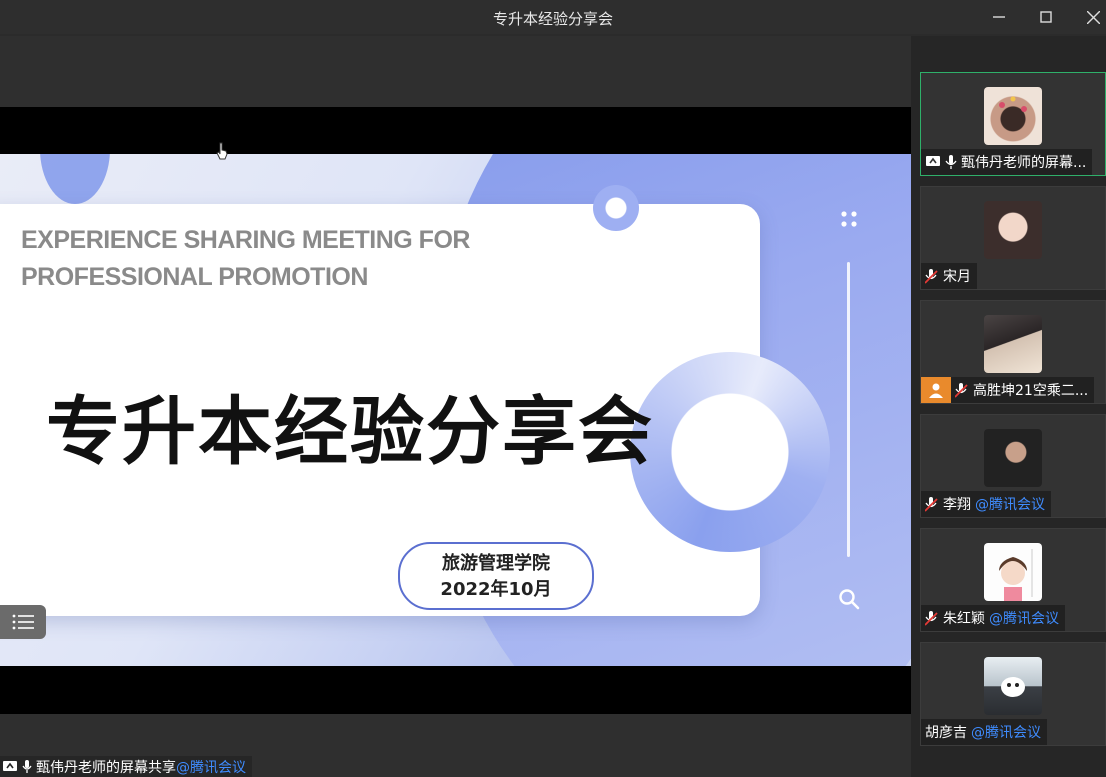  Describe the element at coordinates (194, 277) in the screenshot. I see `english-title-line2: PROFESSIONAL PROMOTION` at that location.